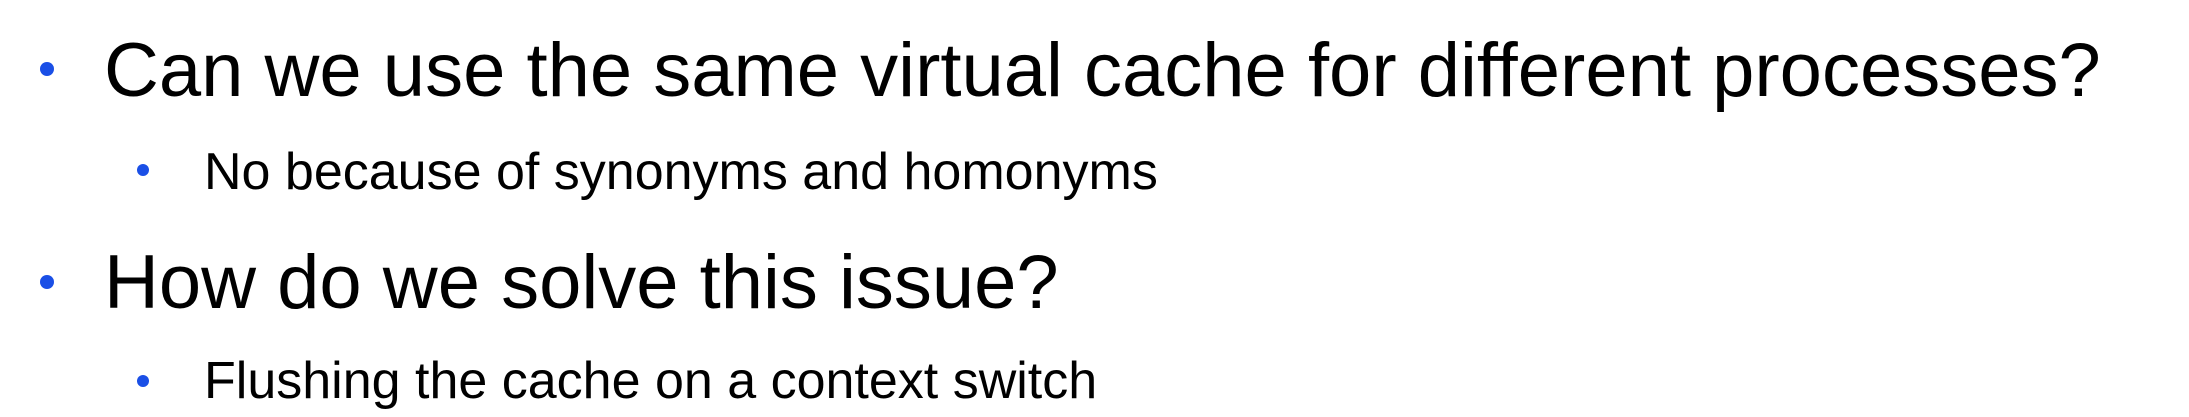 This screenshot has width=2189, height=417. I want to click on bullet-text: How do we solve this issue?, so click(581, 282).